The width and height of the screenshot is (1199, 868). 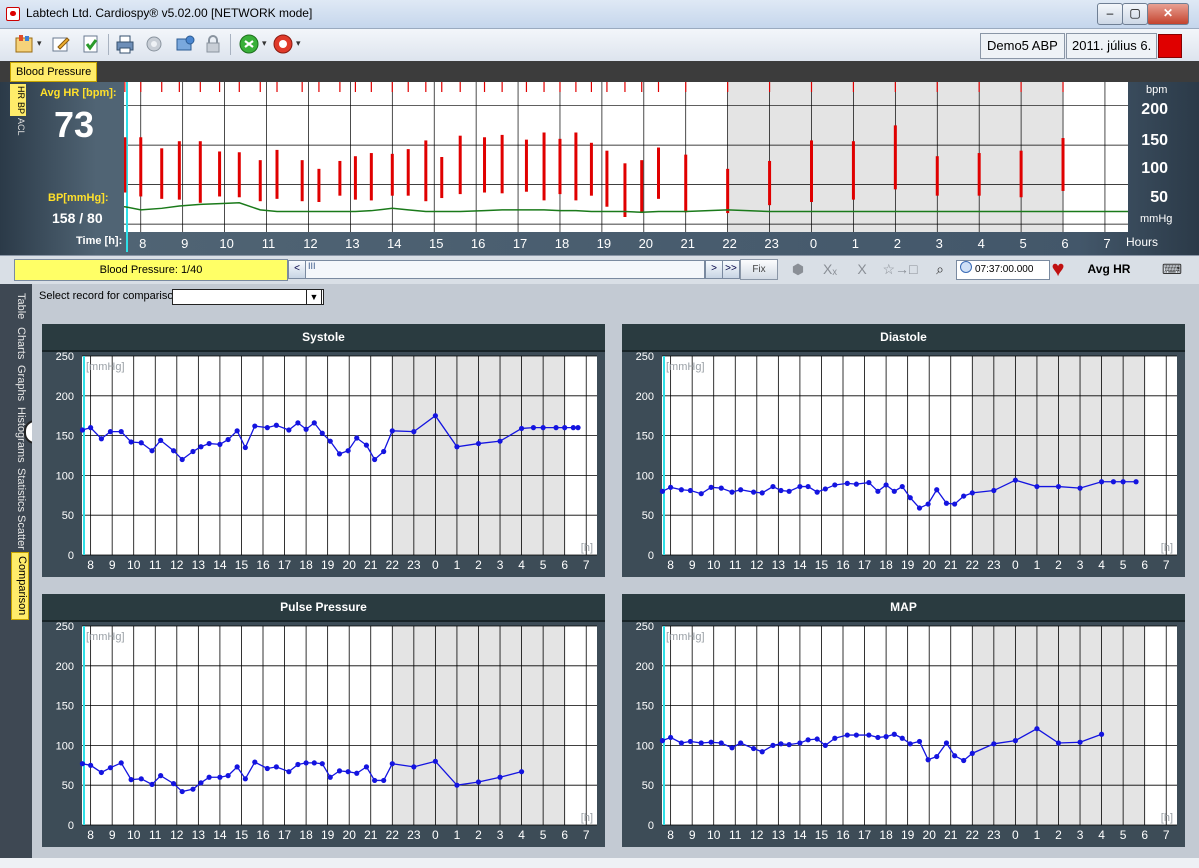 I want to click on tab-table: Table, so click(x=19, y=306).